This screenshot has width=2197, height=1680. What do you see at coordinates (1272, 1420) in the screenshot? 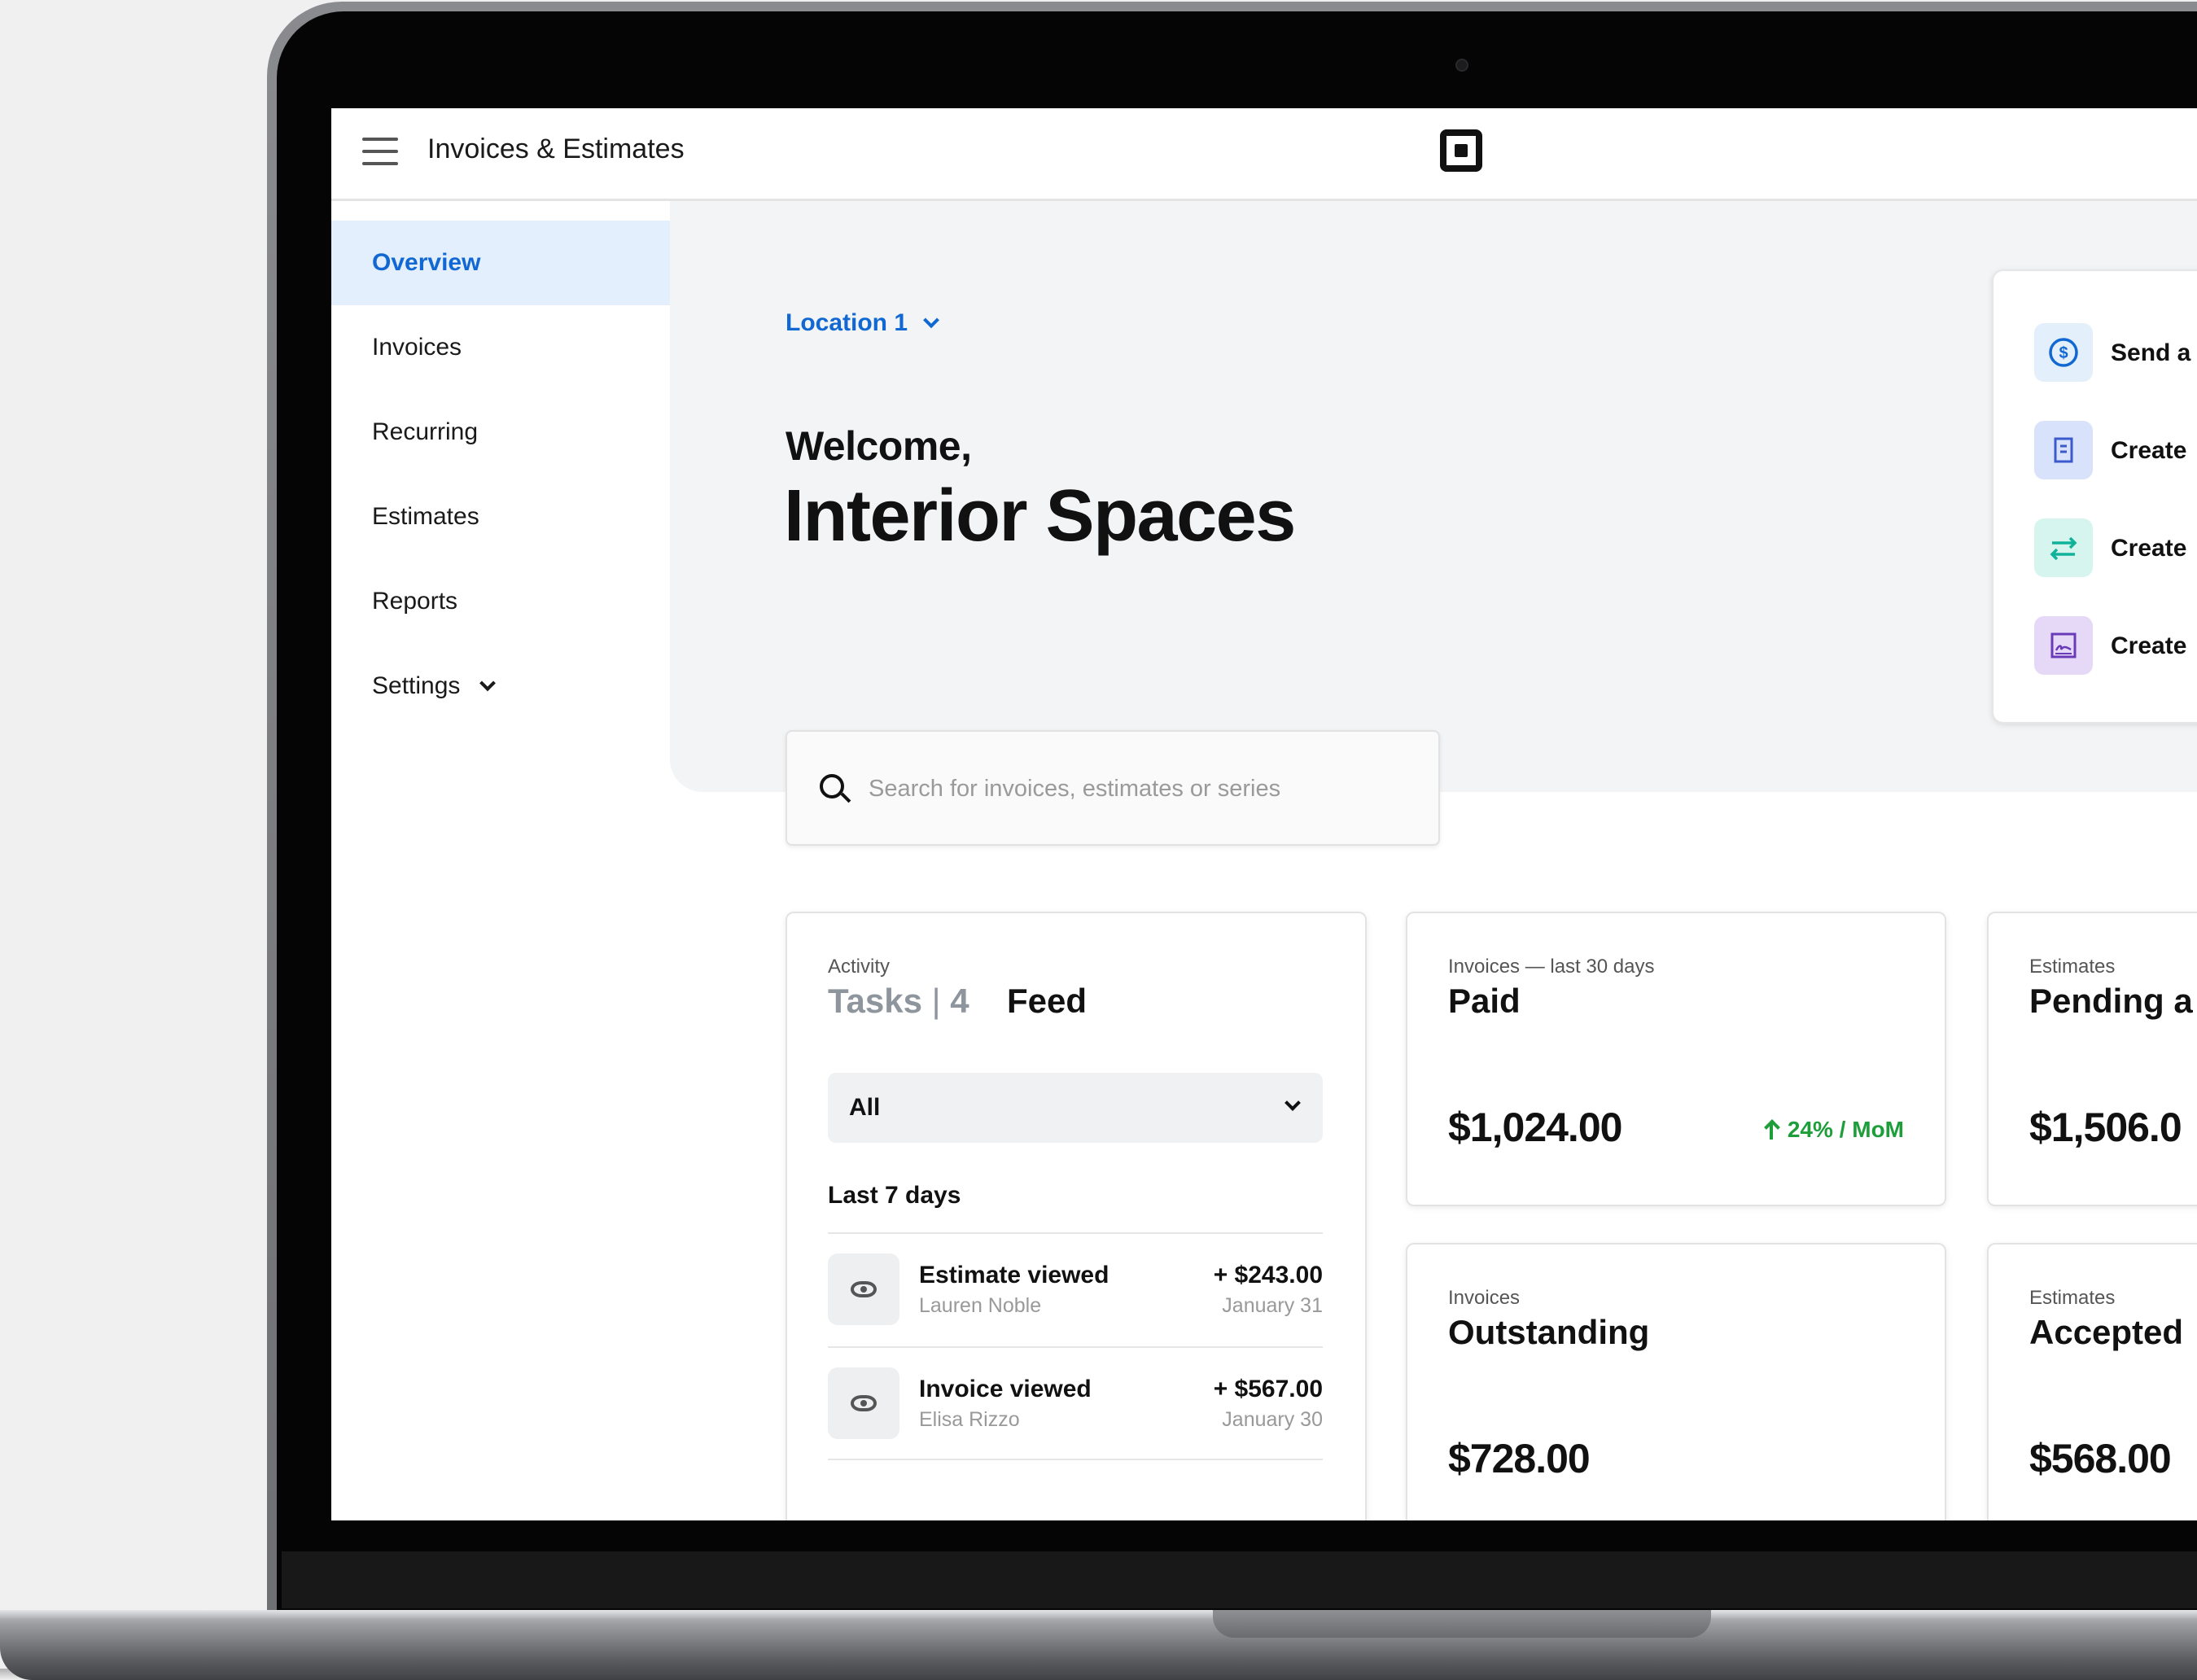
I see `feed-date: January 30` at bounding box center [1272, 1420].